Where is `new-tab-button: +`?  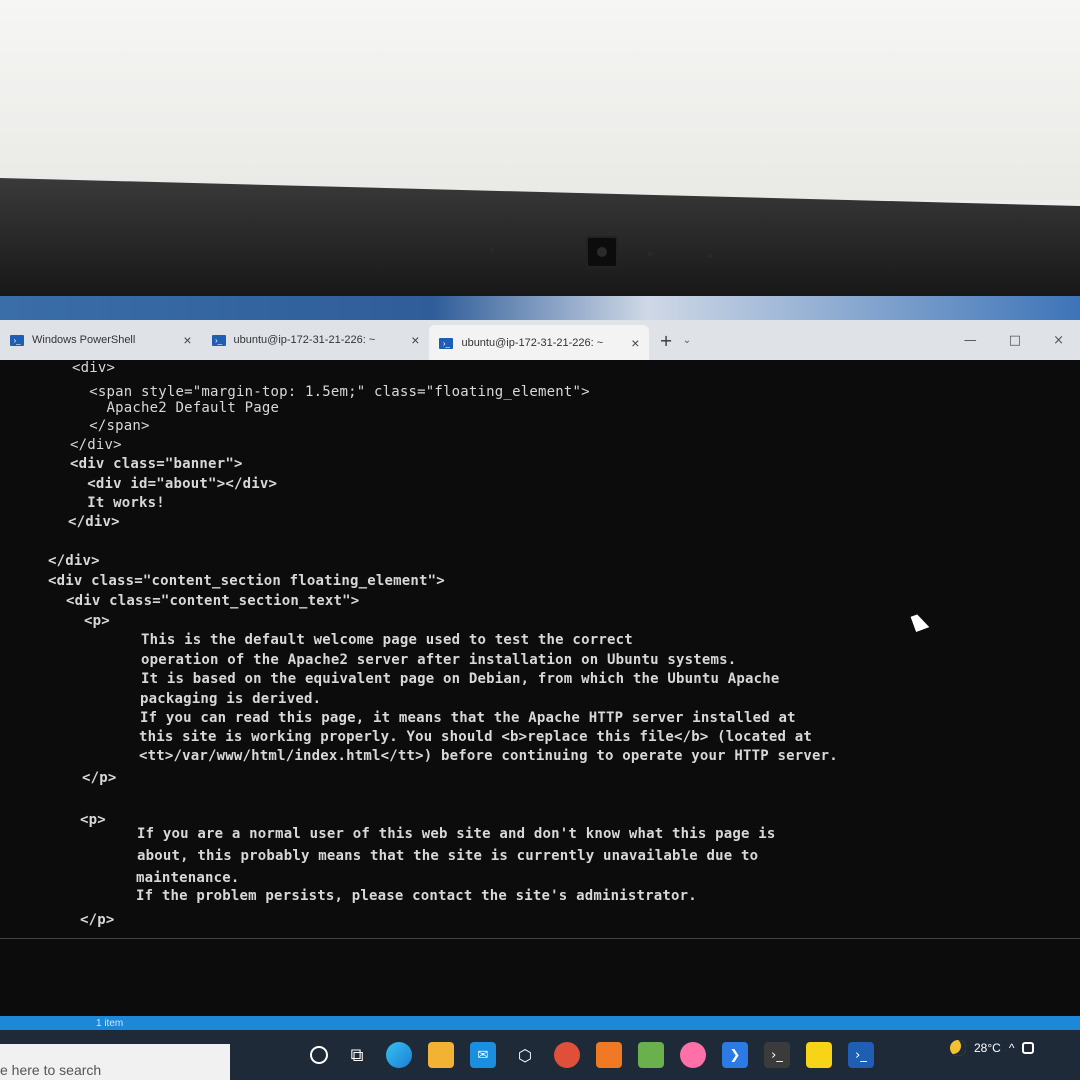
new-tab-button: + is located at coordinates (665, 340).